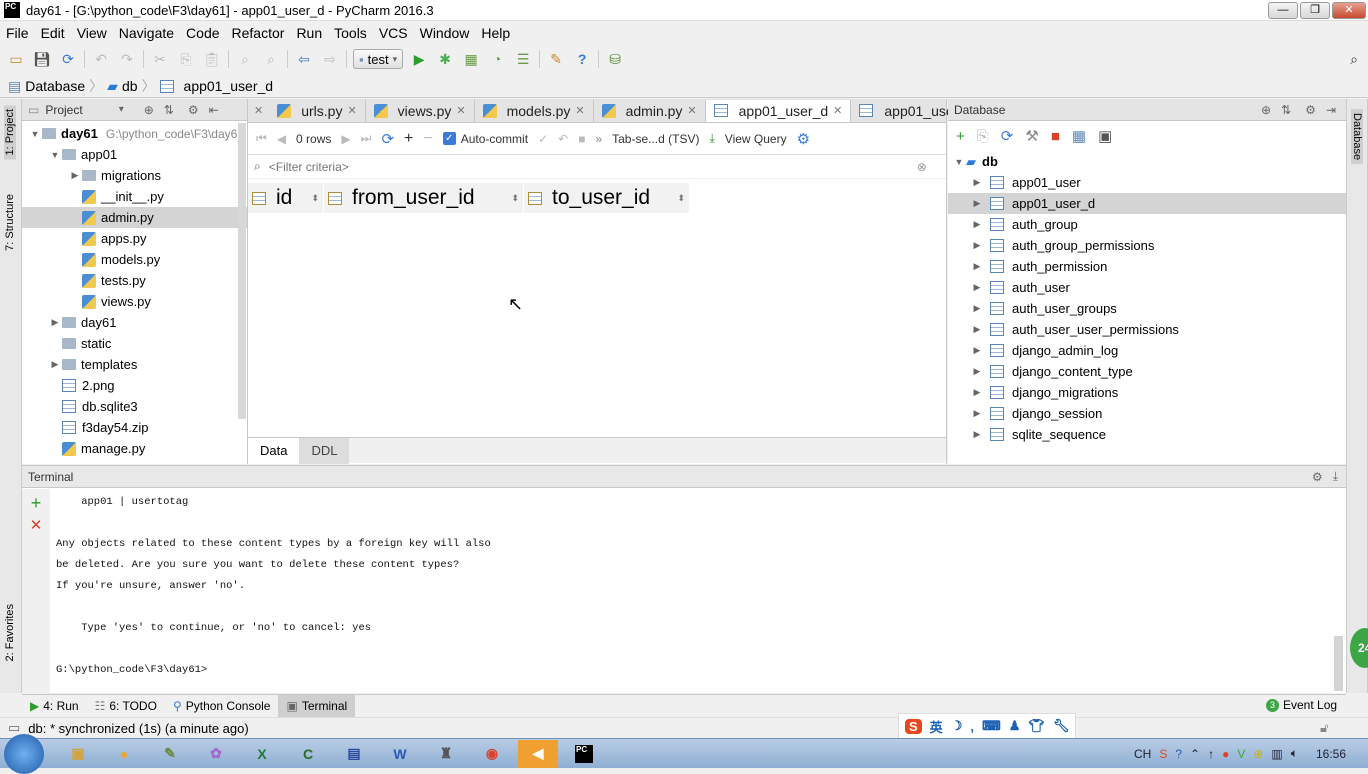 The image size is (1368, 774). I want to click on commit-icon: ✓, so click(543, 139).